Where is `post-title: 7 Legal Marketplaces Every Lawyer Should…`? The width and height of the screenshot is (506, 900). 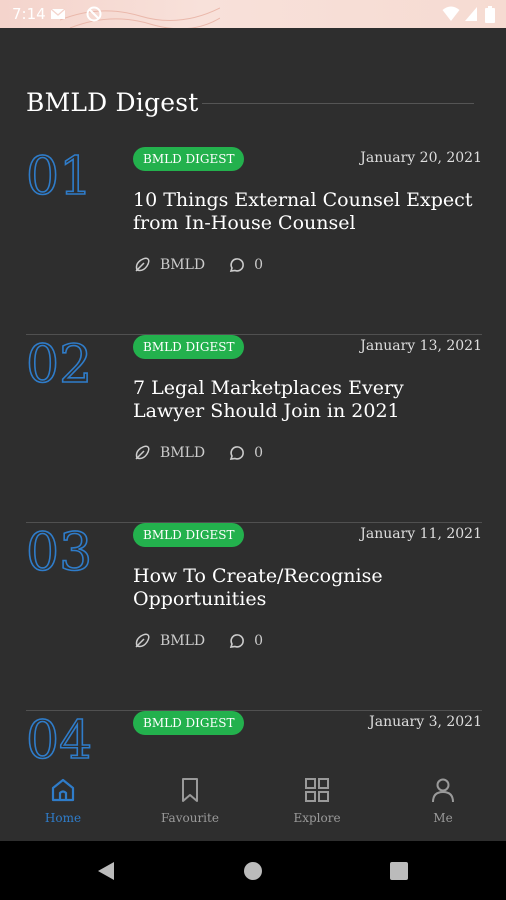
post-title: 7 Legal Marketplaces Every Lawyer Should… is located at coordinates (303, 400).